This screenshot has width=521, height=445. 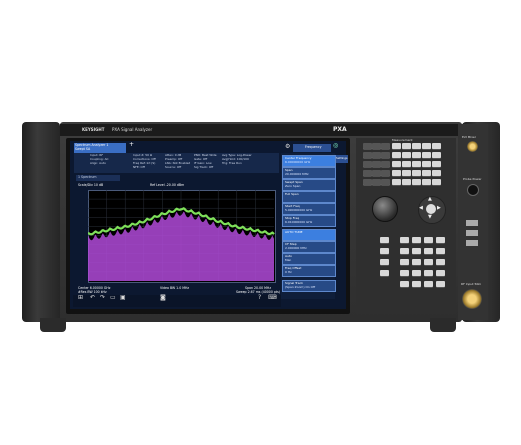 What do you see at coordinates (309, 185) in the screenshot?
I see `softkey-2: Swept Span Zero Span` at bounding box center [309, 185].